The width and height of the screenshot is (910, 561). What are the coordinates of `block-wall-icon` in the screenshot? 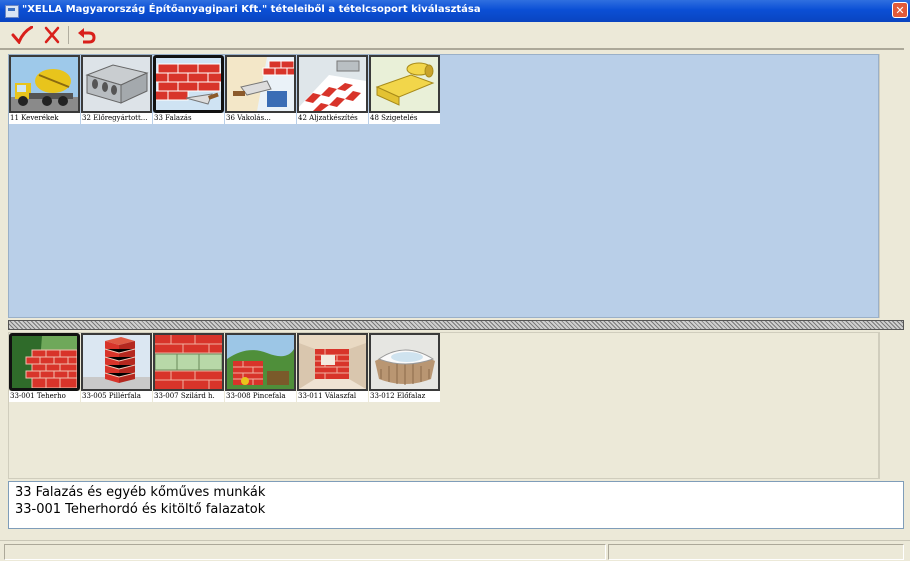 It's located at (188, 362).